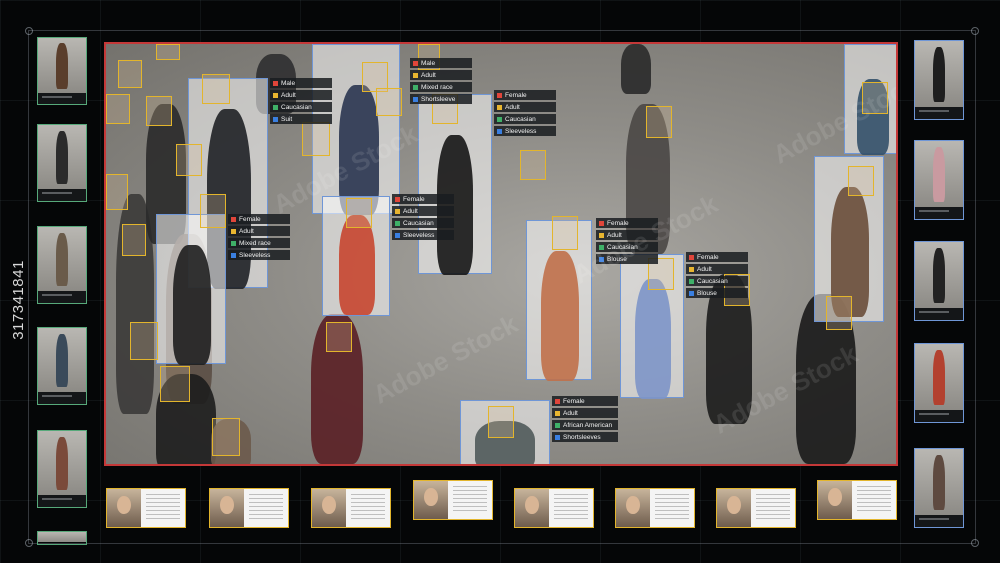 The width and height of the screenshot is (1000, 563). I want to click on body-detection-box, so click(191, 289).